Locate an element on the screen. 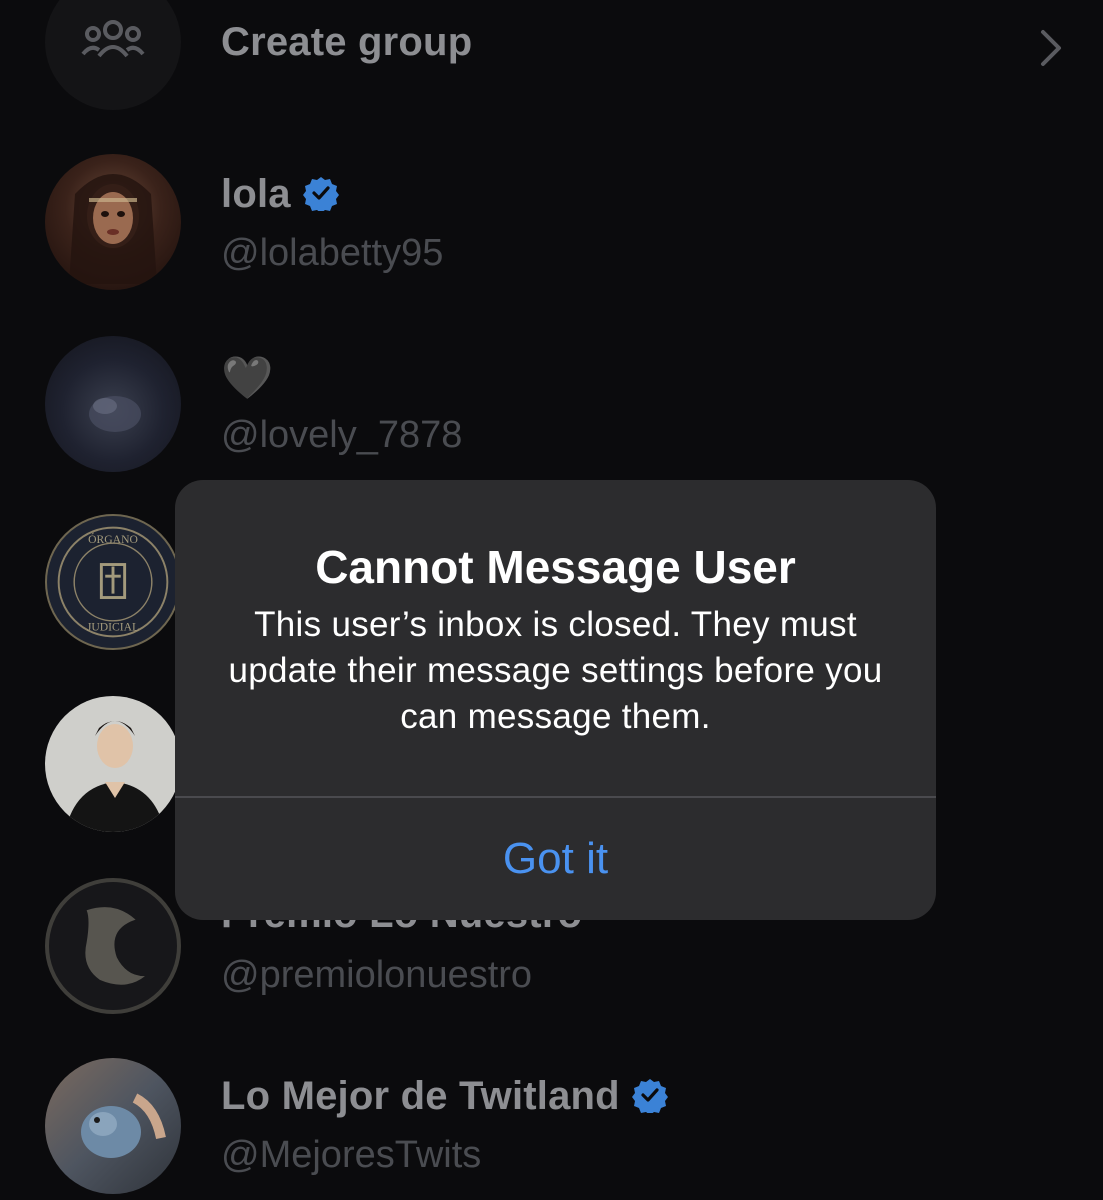 The image size is (1103, 1200). brand-logo is located at coordinates (115, 946).